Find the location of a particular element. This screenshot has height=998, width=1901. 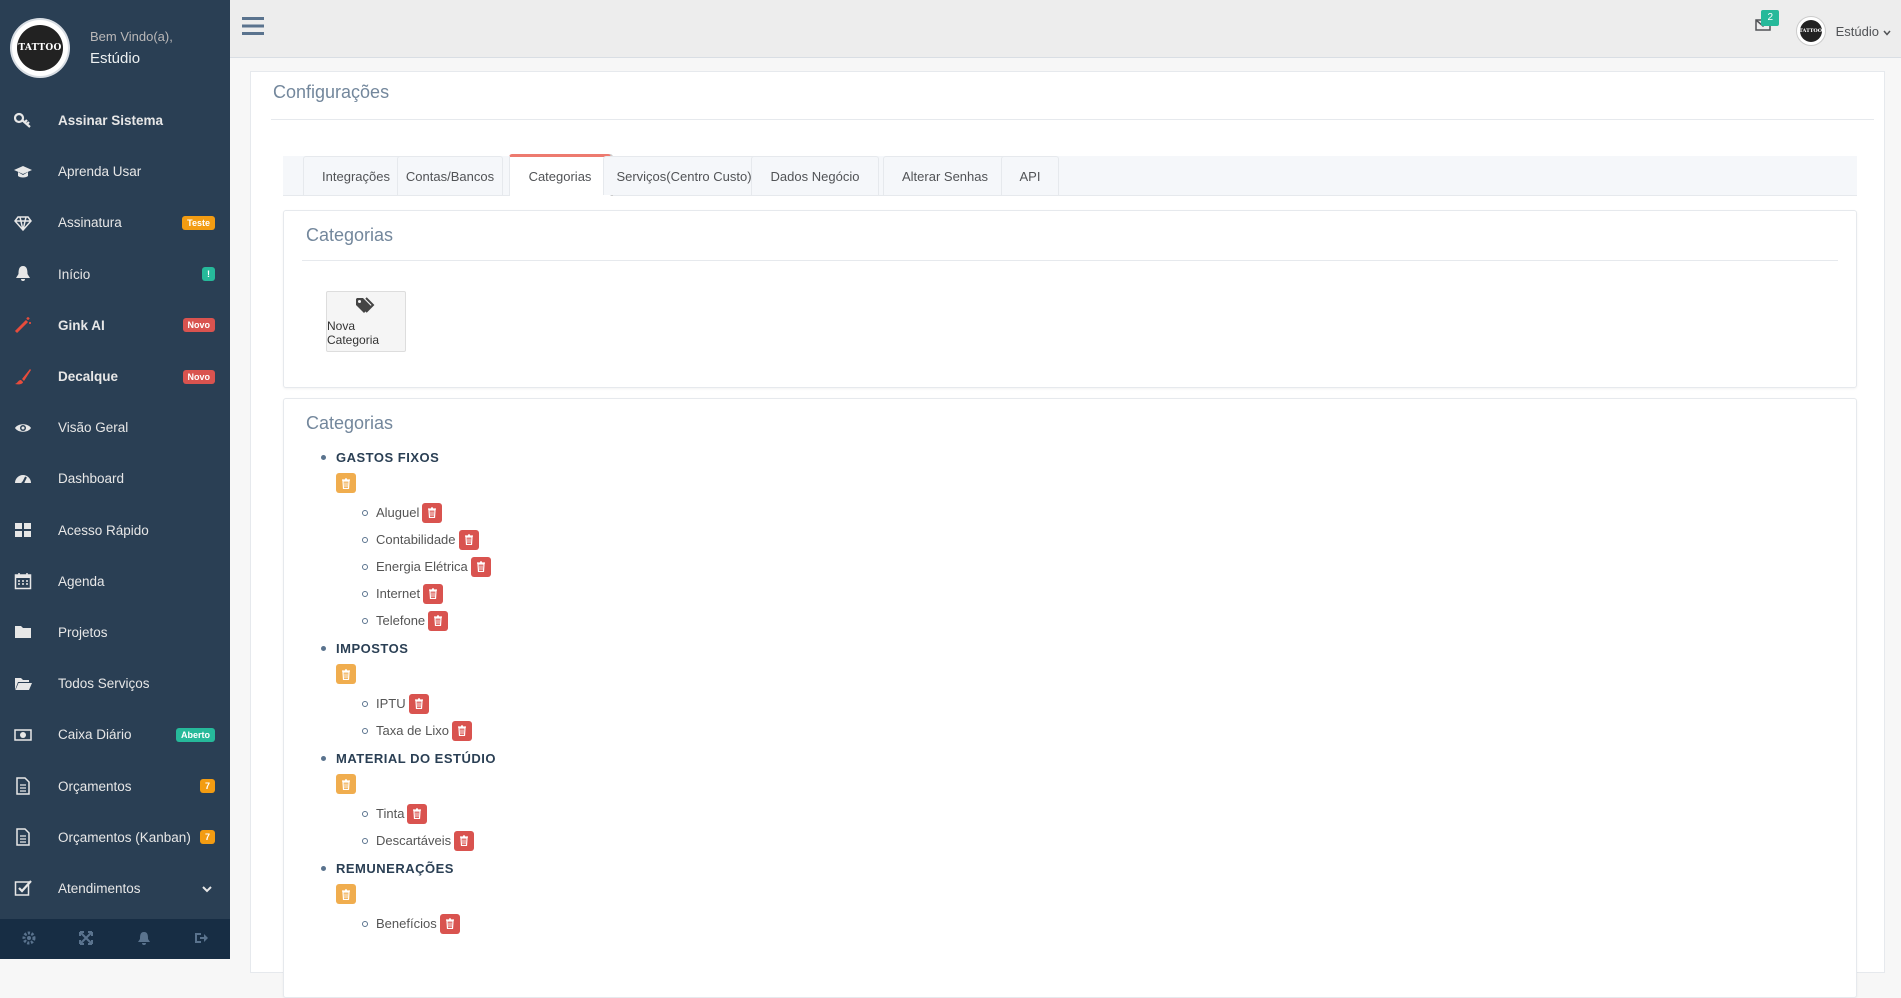

subcategory-name: Internet is located at coordinates (398, 593).